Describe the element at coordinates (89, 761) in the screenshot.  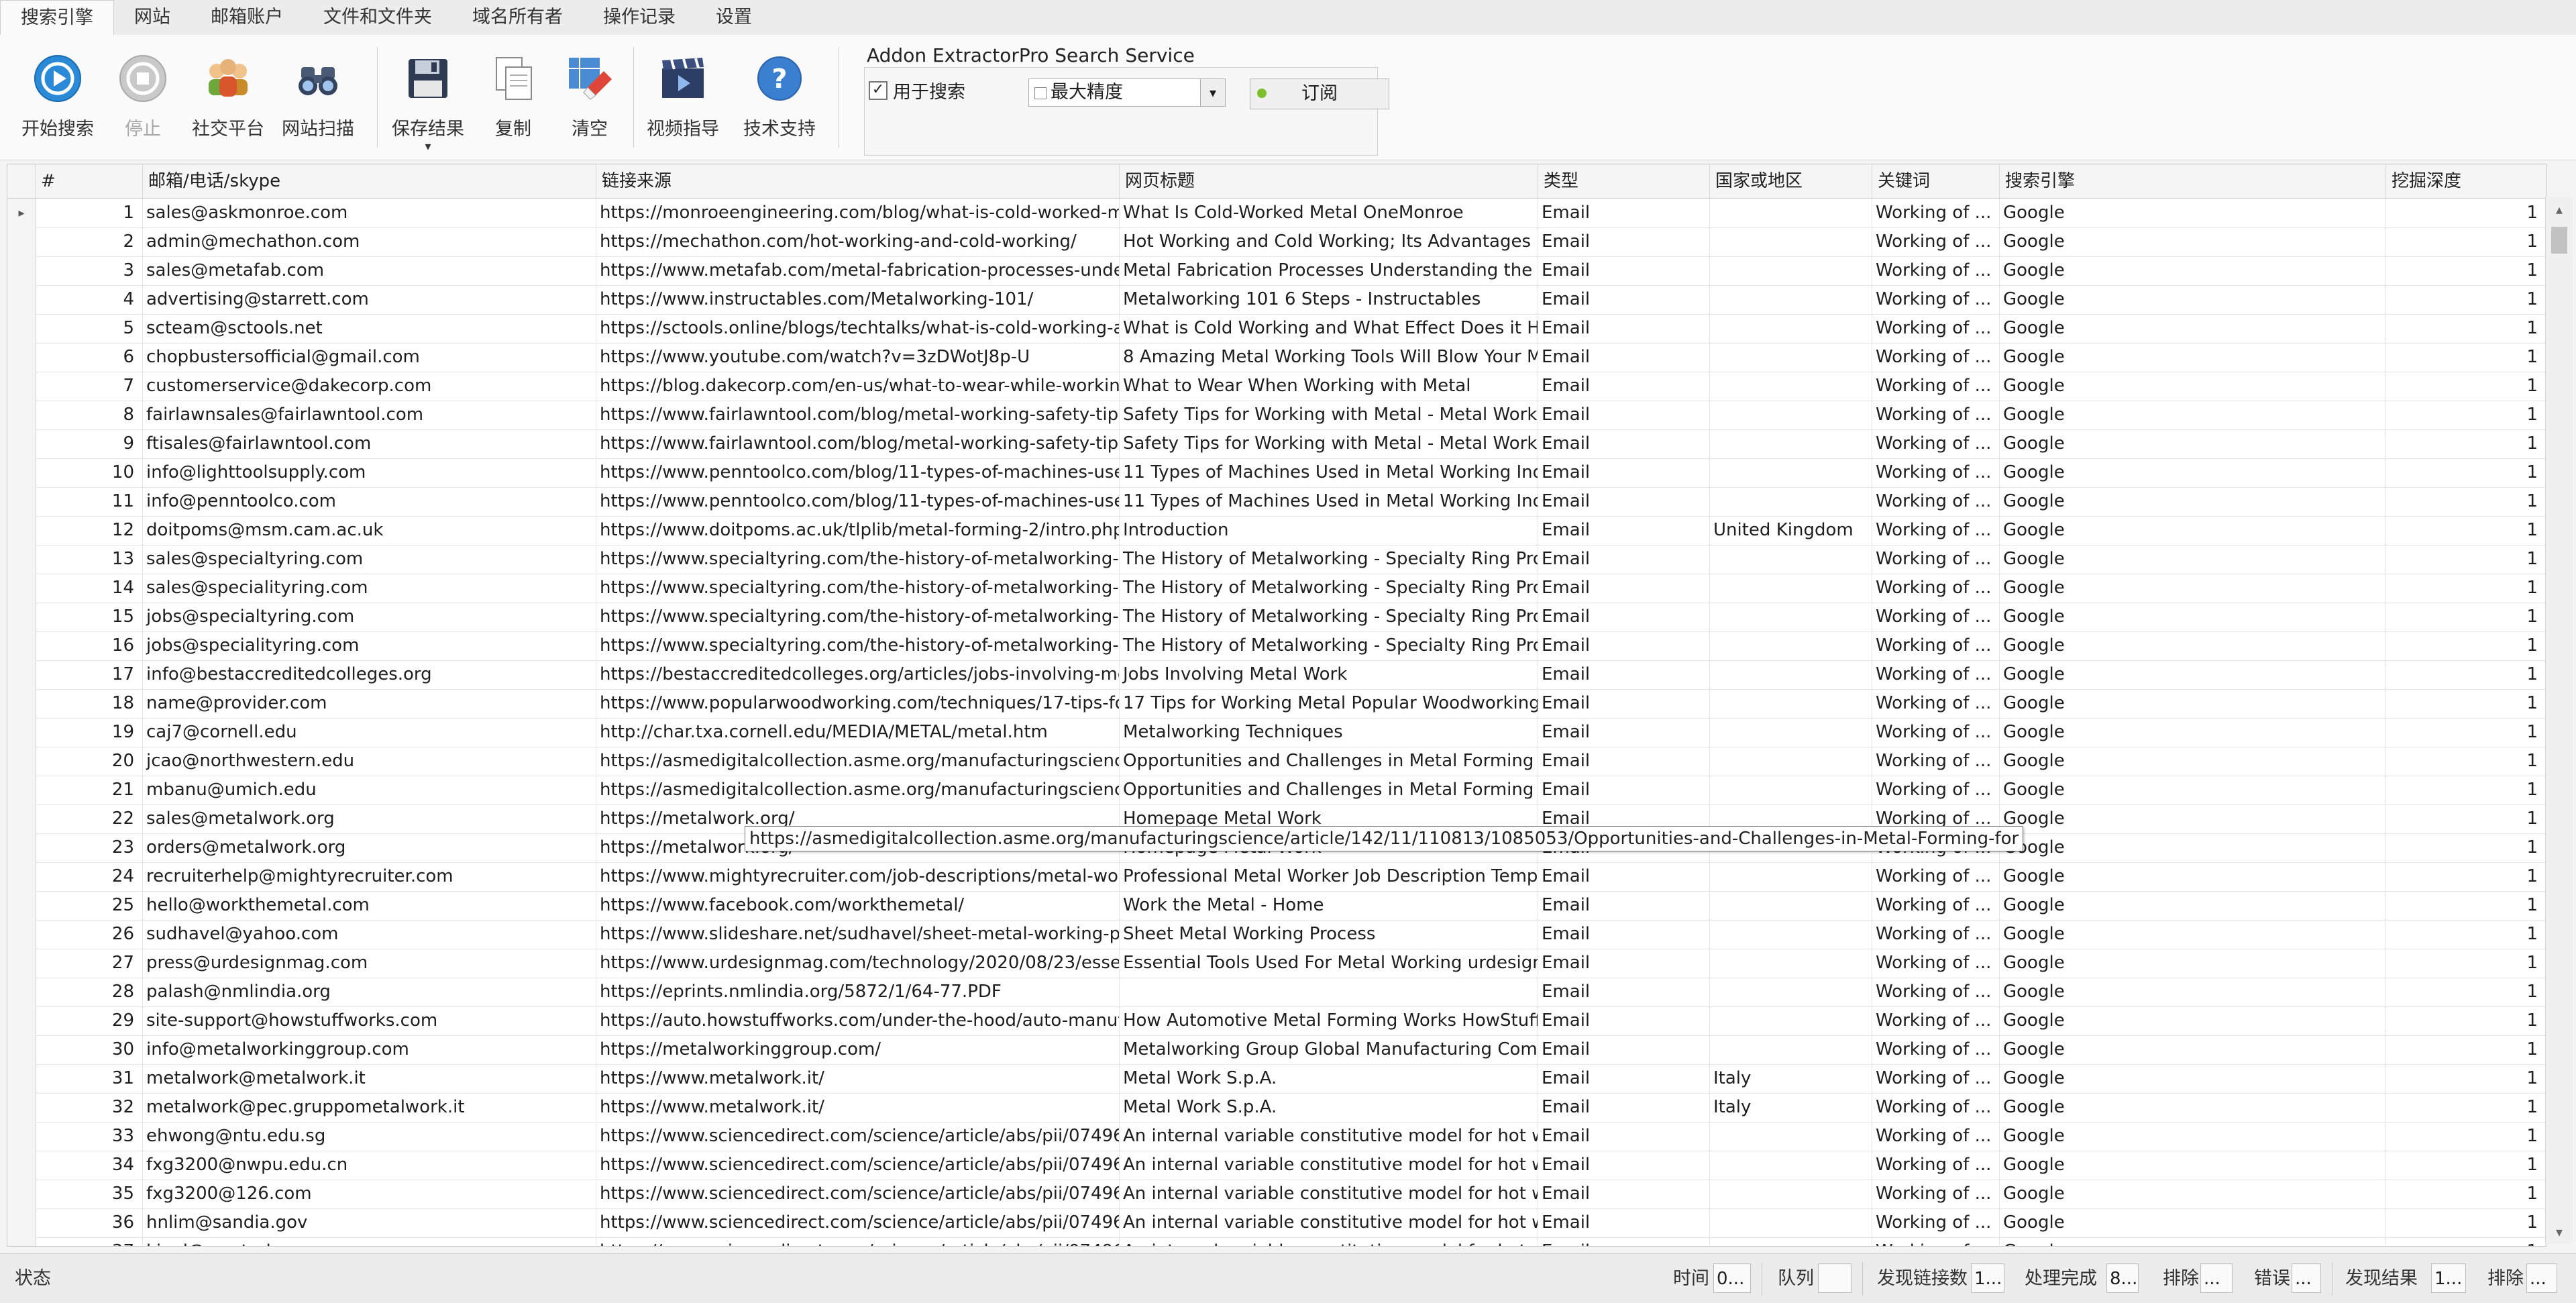
I see `cell-index: 20` at that location.